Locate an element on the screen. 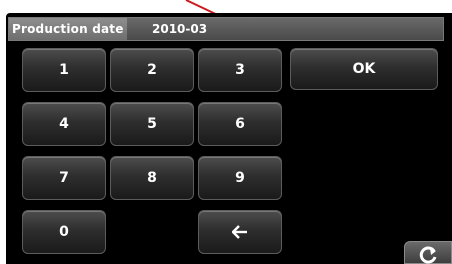 This screenshot has height=264, width=452. key-8-label: 8 is located at coordinates (152, 178).